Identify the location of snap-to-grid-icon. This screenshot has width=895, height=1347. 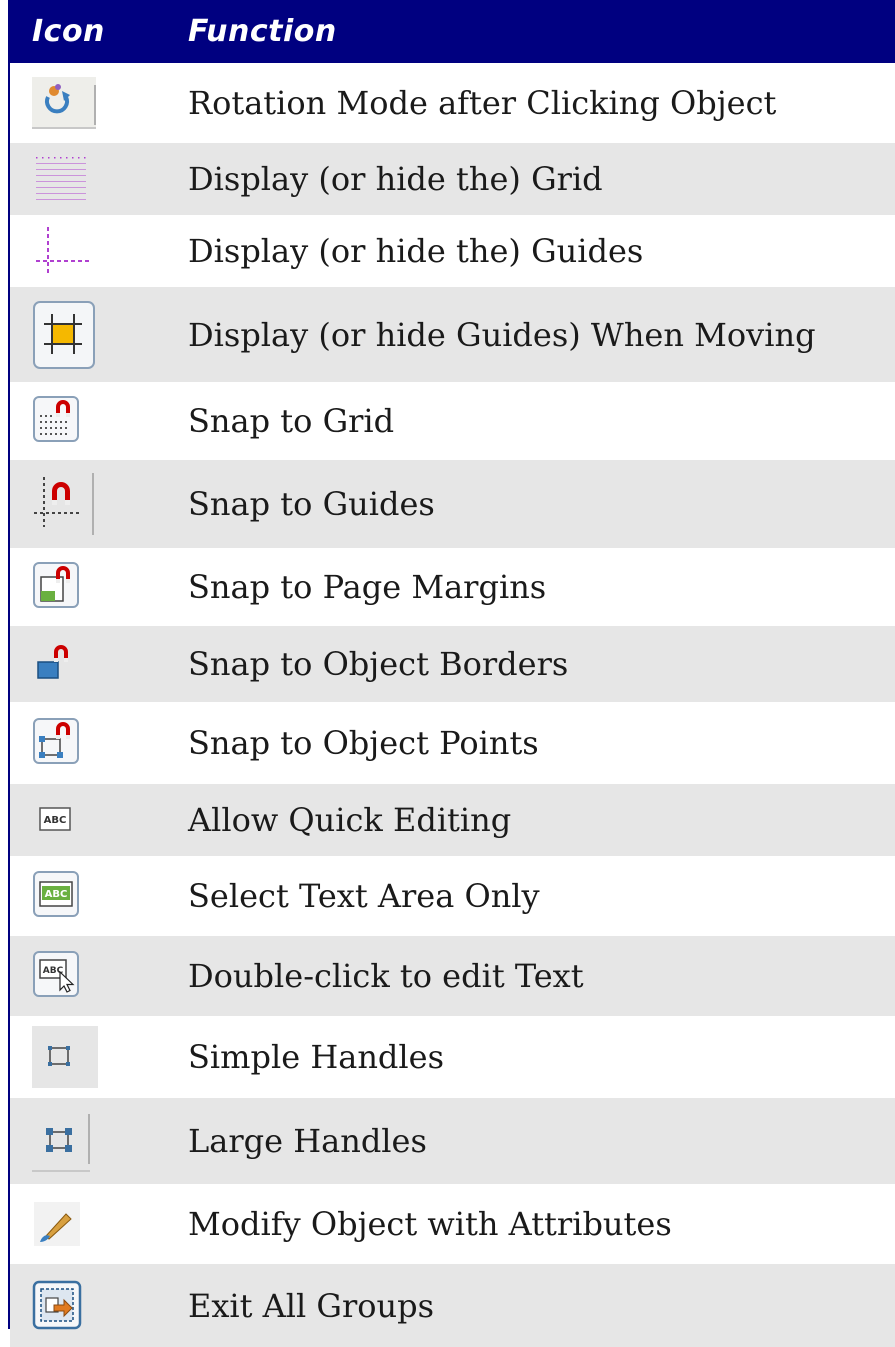
(65, 421).